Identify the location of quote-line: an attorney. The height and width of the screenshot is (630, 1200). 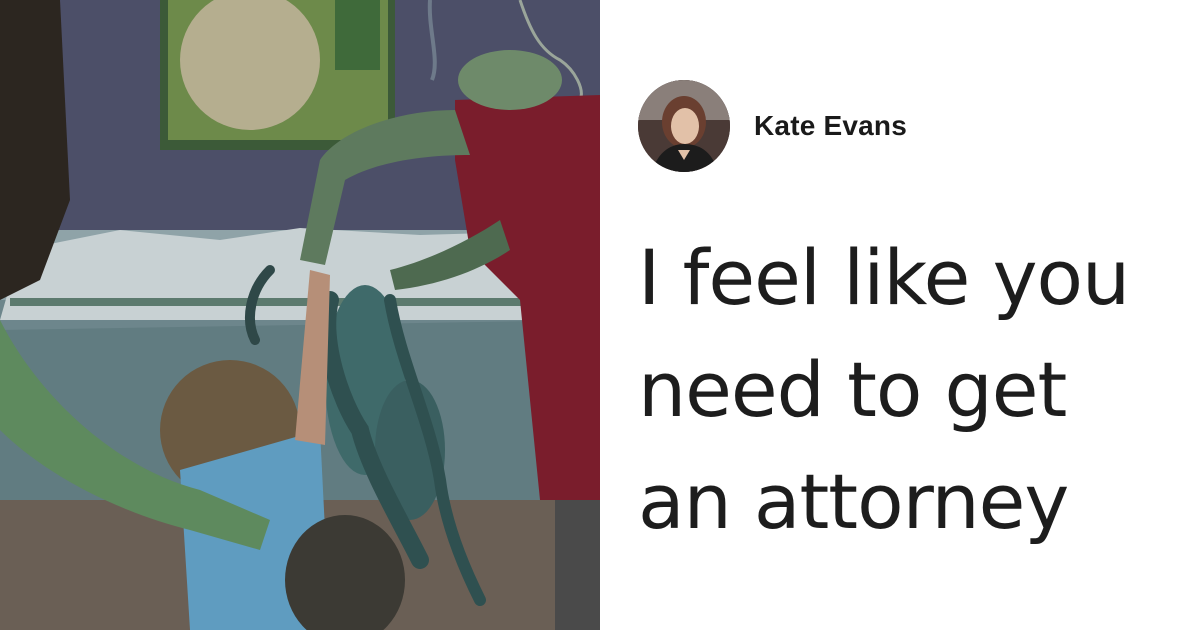
(853, 501).